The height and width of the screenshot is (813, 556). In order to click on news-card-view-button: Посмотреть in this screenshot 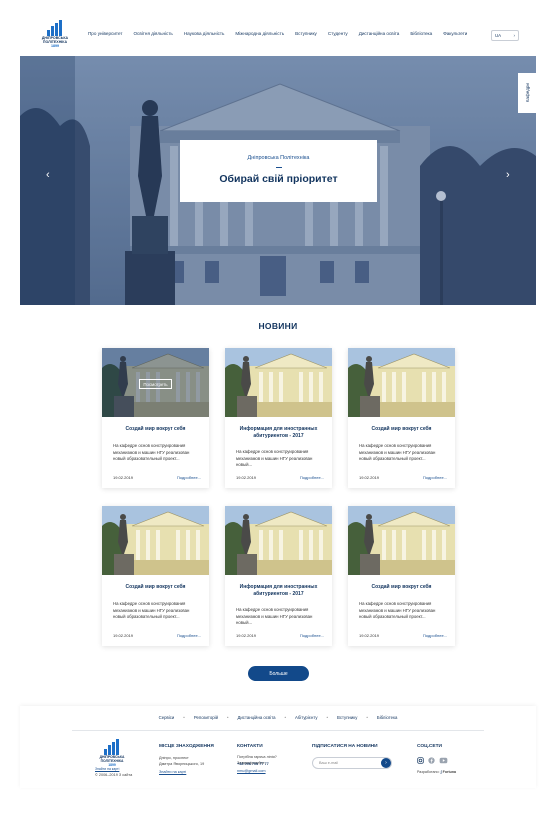, I will do `click(155, 384)`.